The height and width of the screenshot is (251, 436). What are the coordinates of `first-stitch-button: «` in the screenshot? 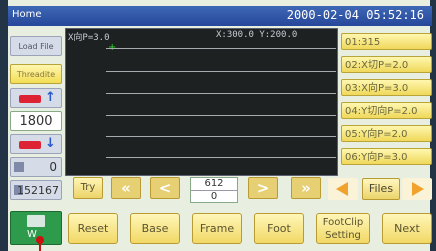 It's located at (126, 188).